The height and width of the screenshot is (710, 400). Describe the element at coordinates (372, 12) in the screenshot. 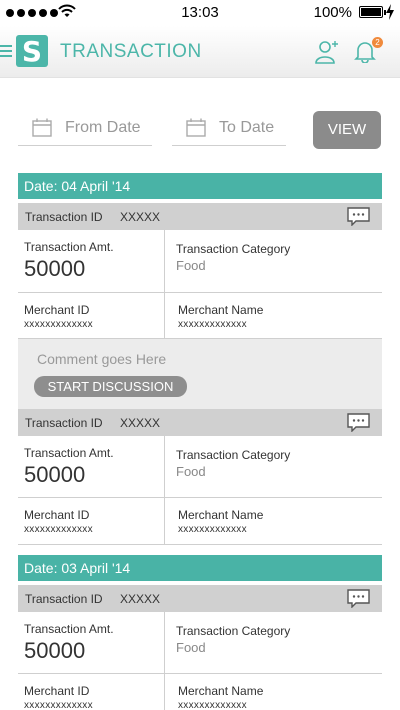

I see `battery-icon` at that location.